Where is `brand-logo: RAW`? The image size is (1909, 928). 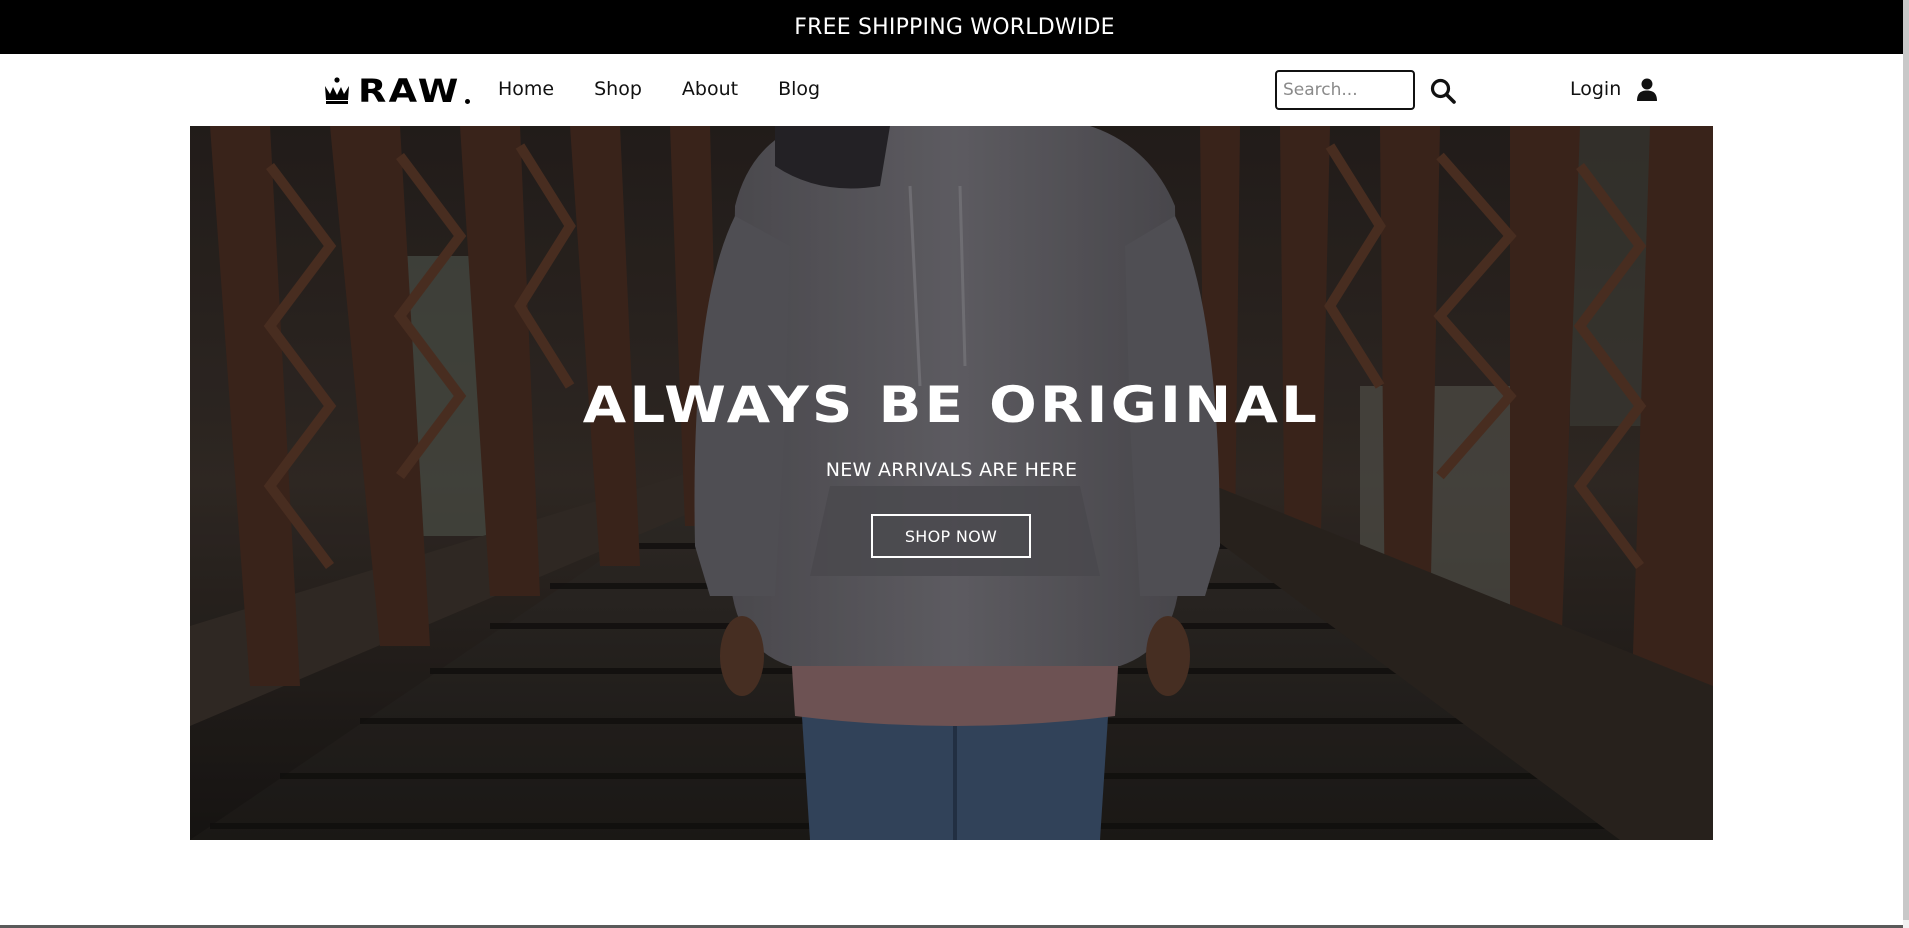 brand-logo: RAW is located at coordinates (396, 91).